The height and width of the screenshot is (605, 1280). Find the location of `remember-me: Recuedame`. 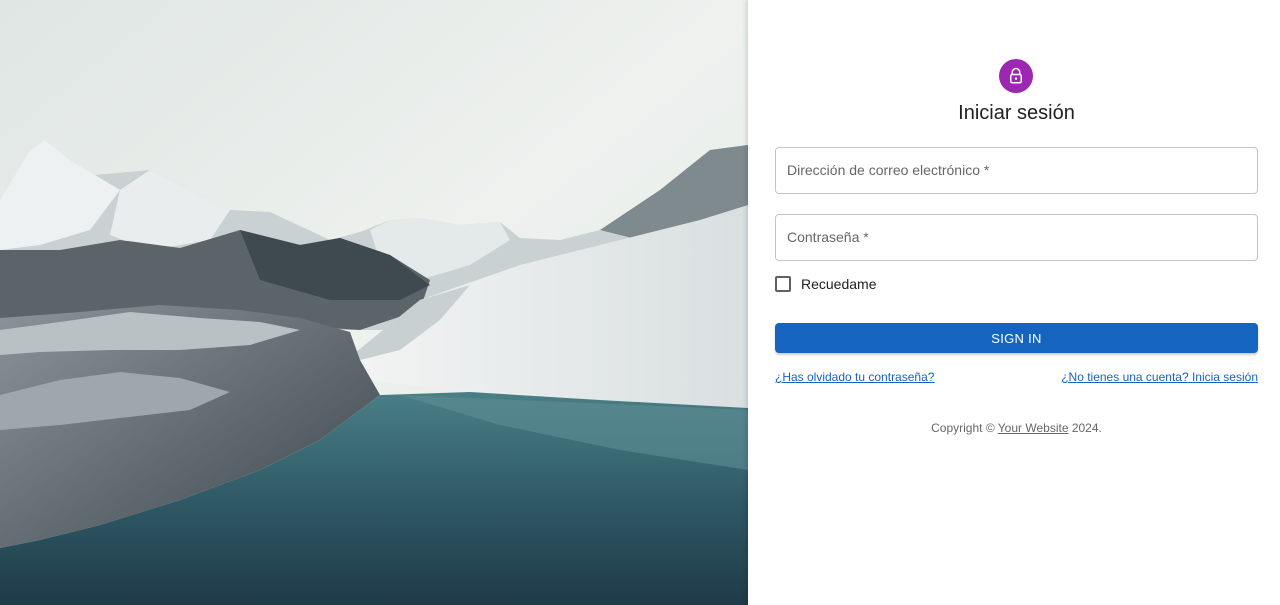

remember-me: Recuedame is located at coordinates (826, 284).